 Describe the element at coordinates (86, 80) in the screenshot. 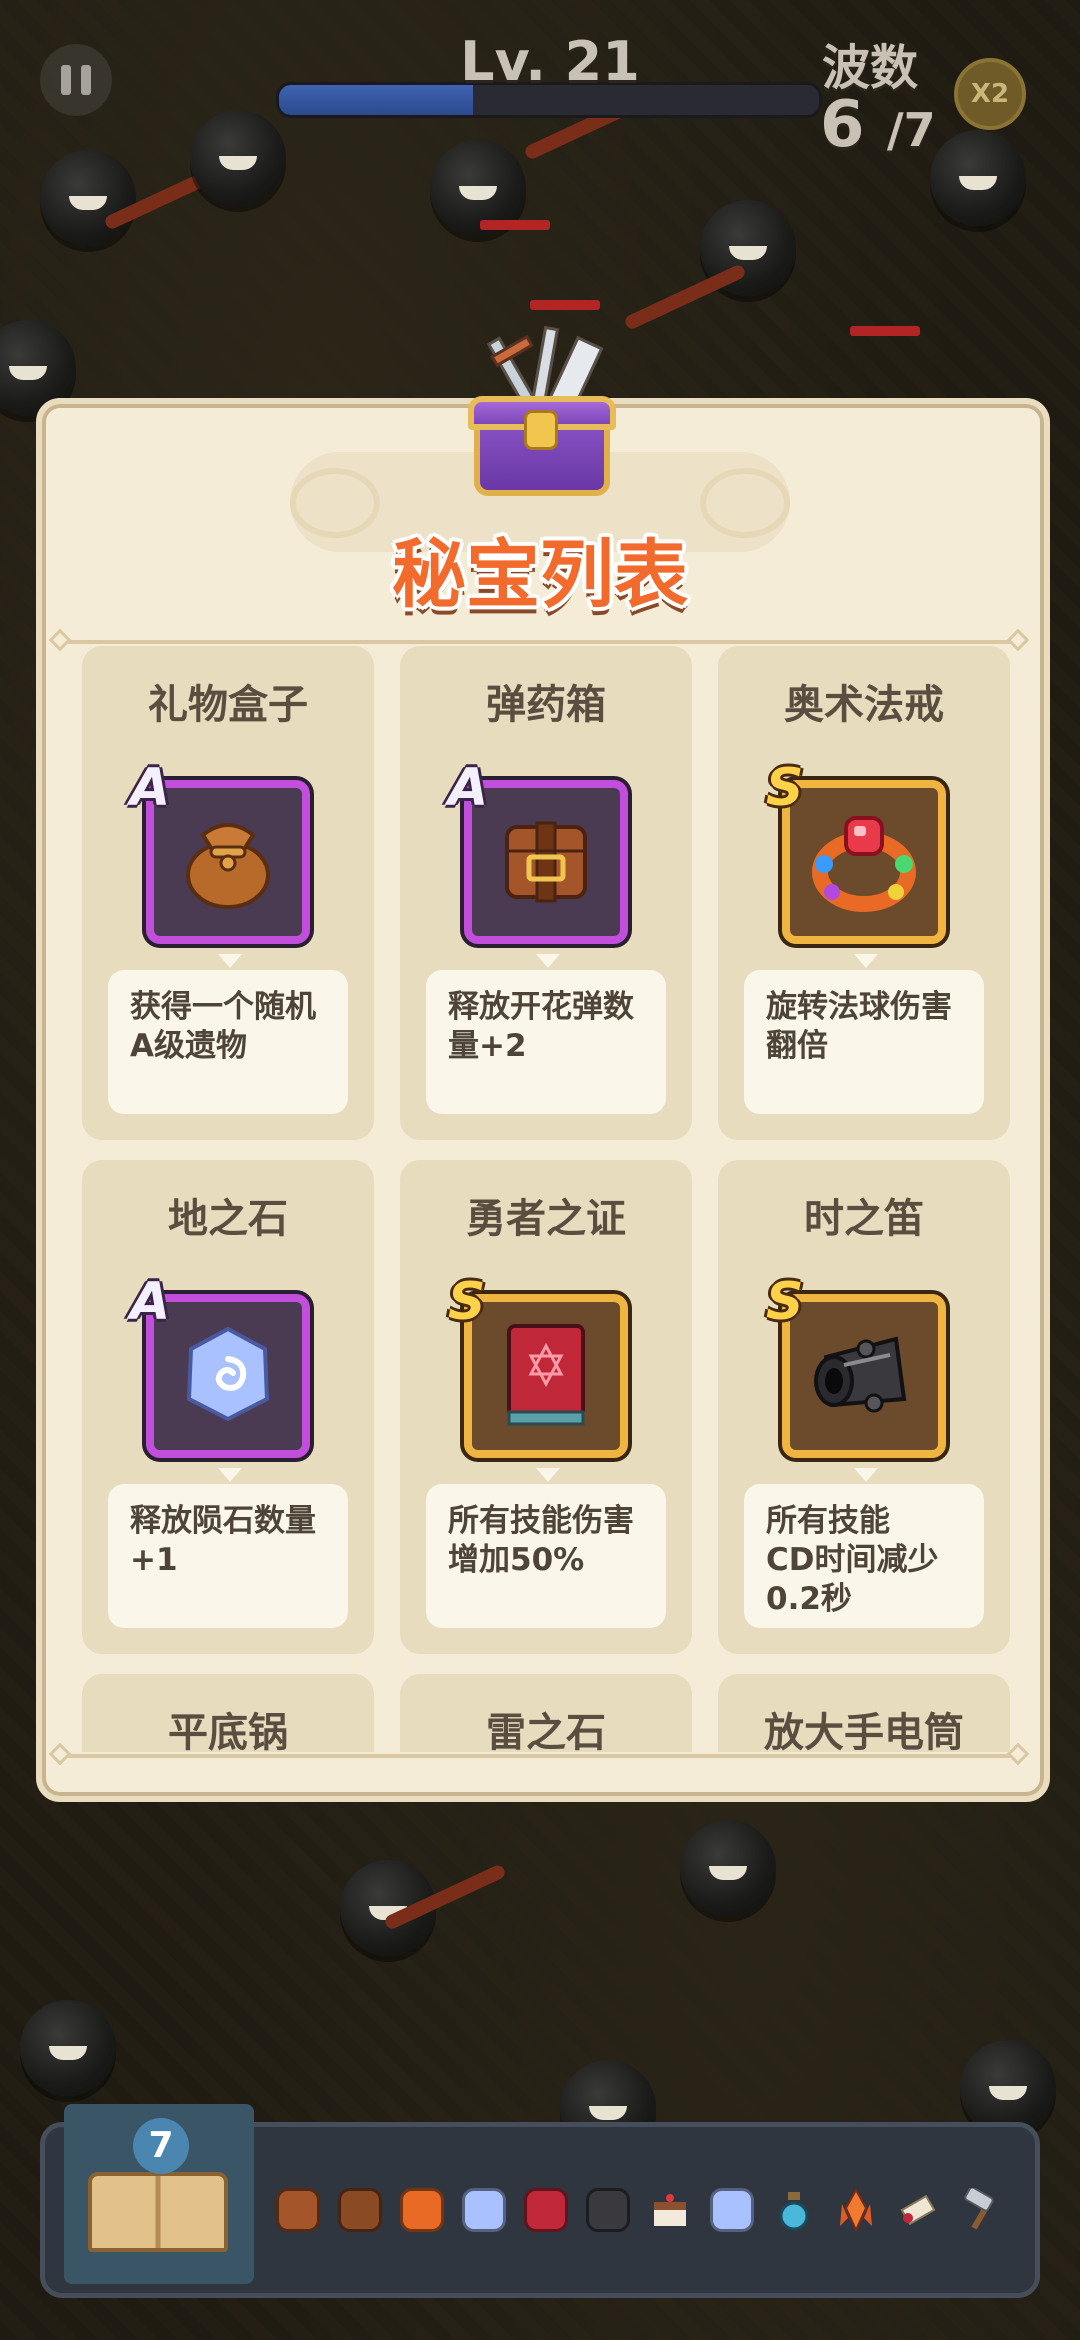

I see `pause-icon-bar` at that location.